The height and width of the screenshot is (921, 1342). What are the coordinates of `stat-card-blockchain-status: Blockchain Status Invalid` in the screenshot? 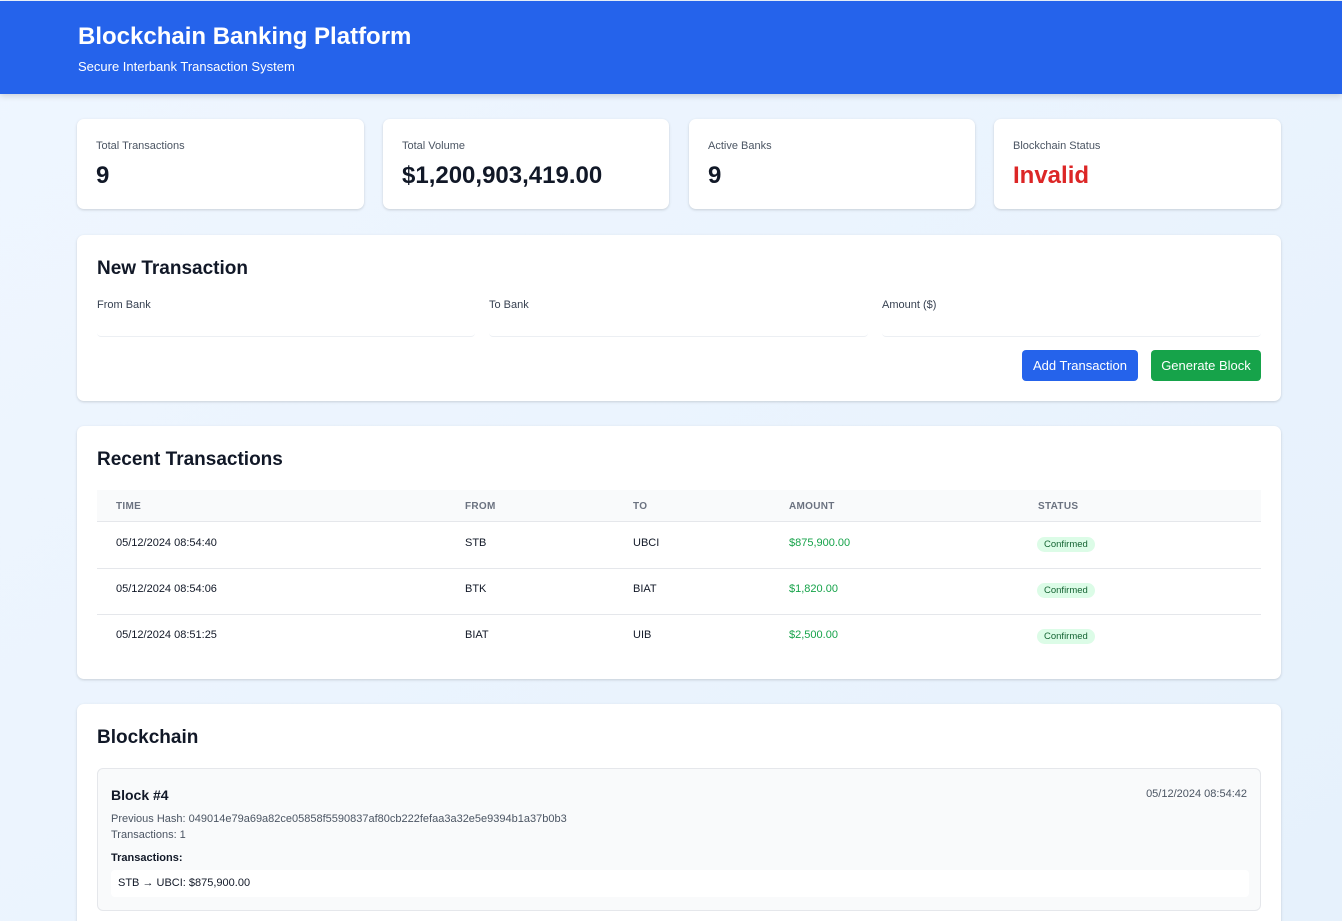 It's located at (1137, 164).